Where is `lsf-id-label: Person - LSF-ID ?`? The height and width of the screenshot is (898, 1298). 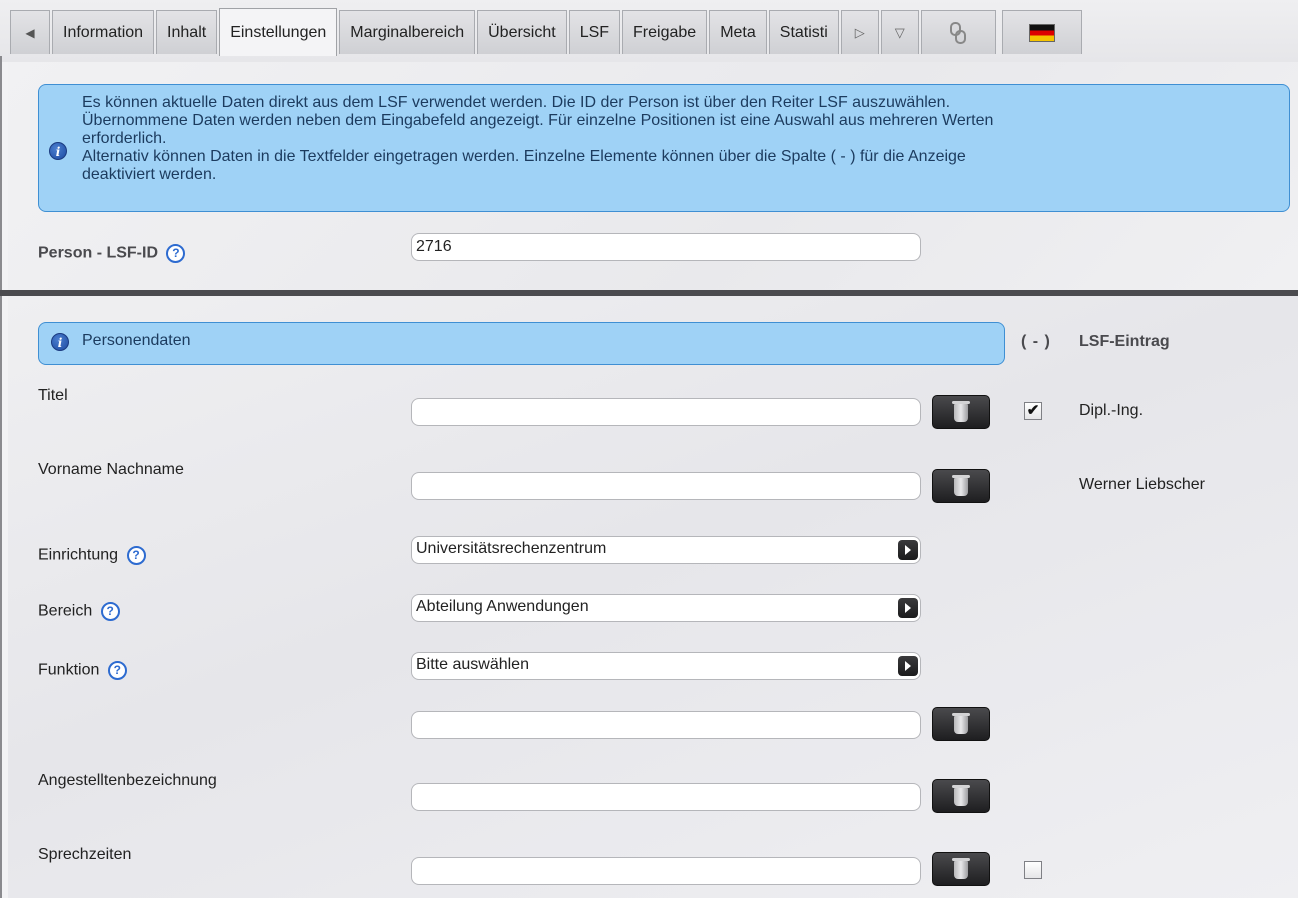 lsf-id-label: Person - LSF-ID ? is located at coordinates (112, 253).